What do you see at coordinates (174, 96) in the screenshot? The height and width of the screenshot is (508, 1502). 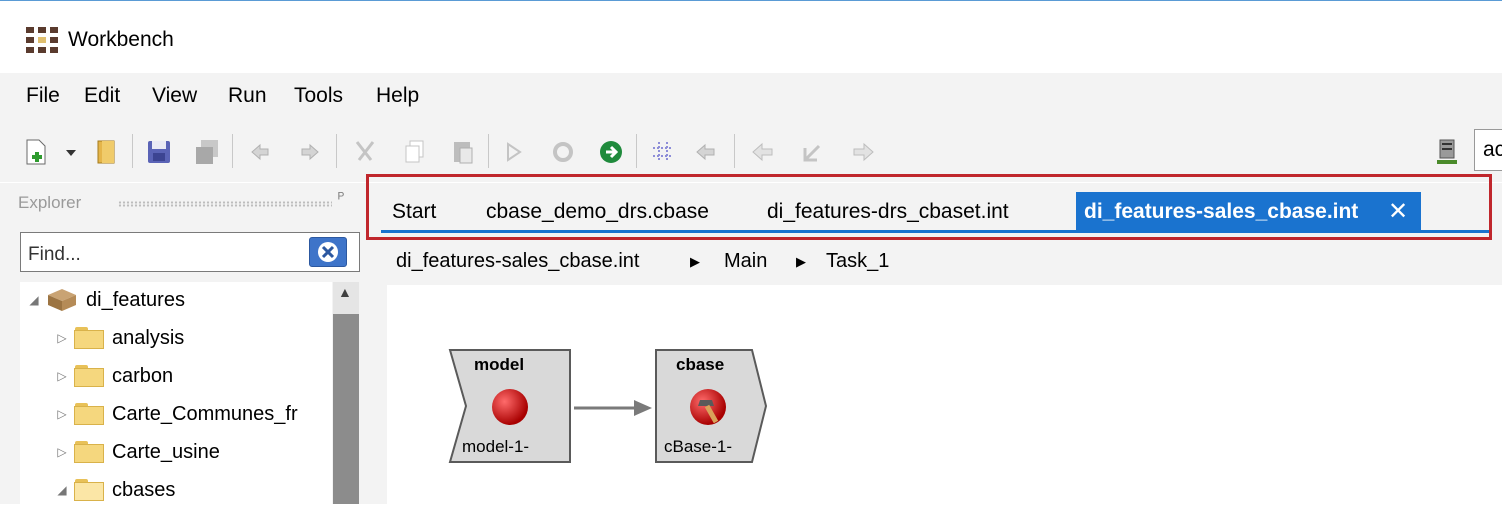 I see `menu-view: View` at bounding box center [174, 96].